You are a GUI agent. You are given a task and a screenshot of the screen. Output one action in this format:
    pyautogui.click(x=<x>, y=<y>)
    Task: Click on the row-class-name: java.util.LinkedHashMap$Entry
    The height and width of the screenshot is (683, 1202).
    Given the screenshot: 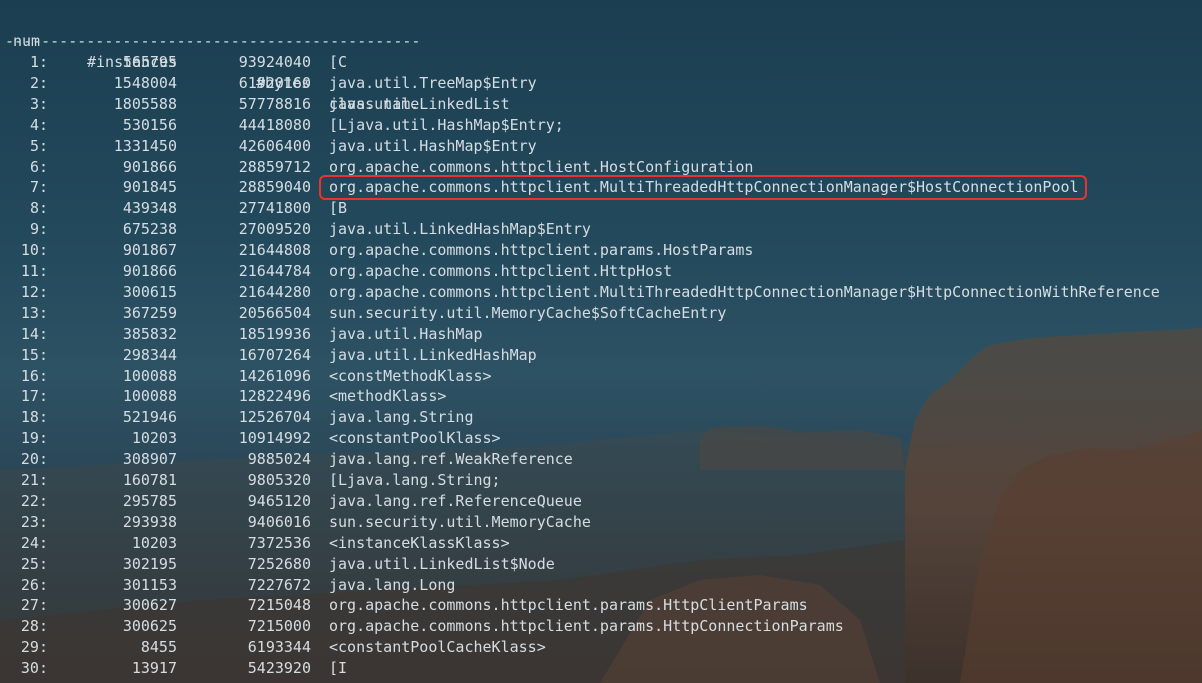 What is the action you would take?
    pyautogui.click(x=460, y=229)
    